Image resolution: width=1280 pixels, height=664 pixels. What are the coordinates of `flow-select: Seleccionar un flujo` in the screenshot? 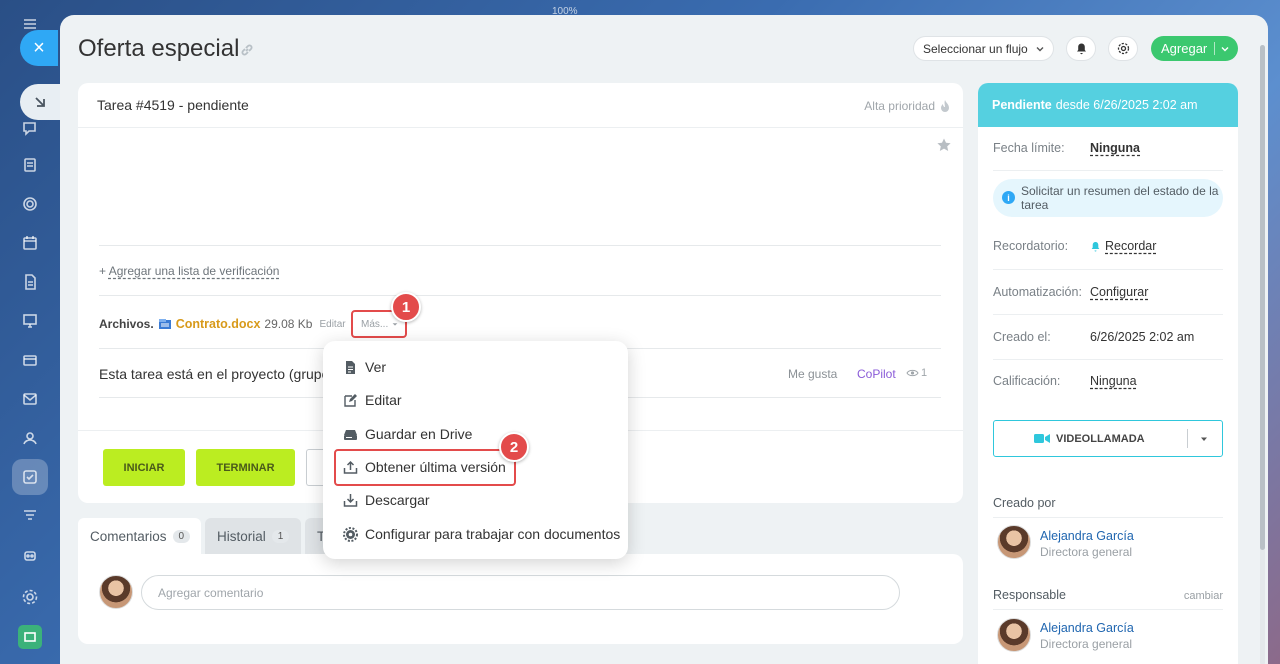 It's located at (983, 48).